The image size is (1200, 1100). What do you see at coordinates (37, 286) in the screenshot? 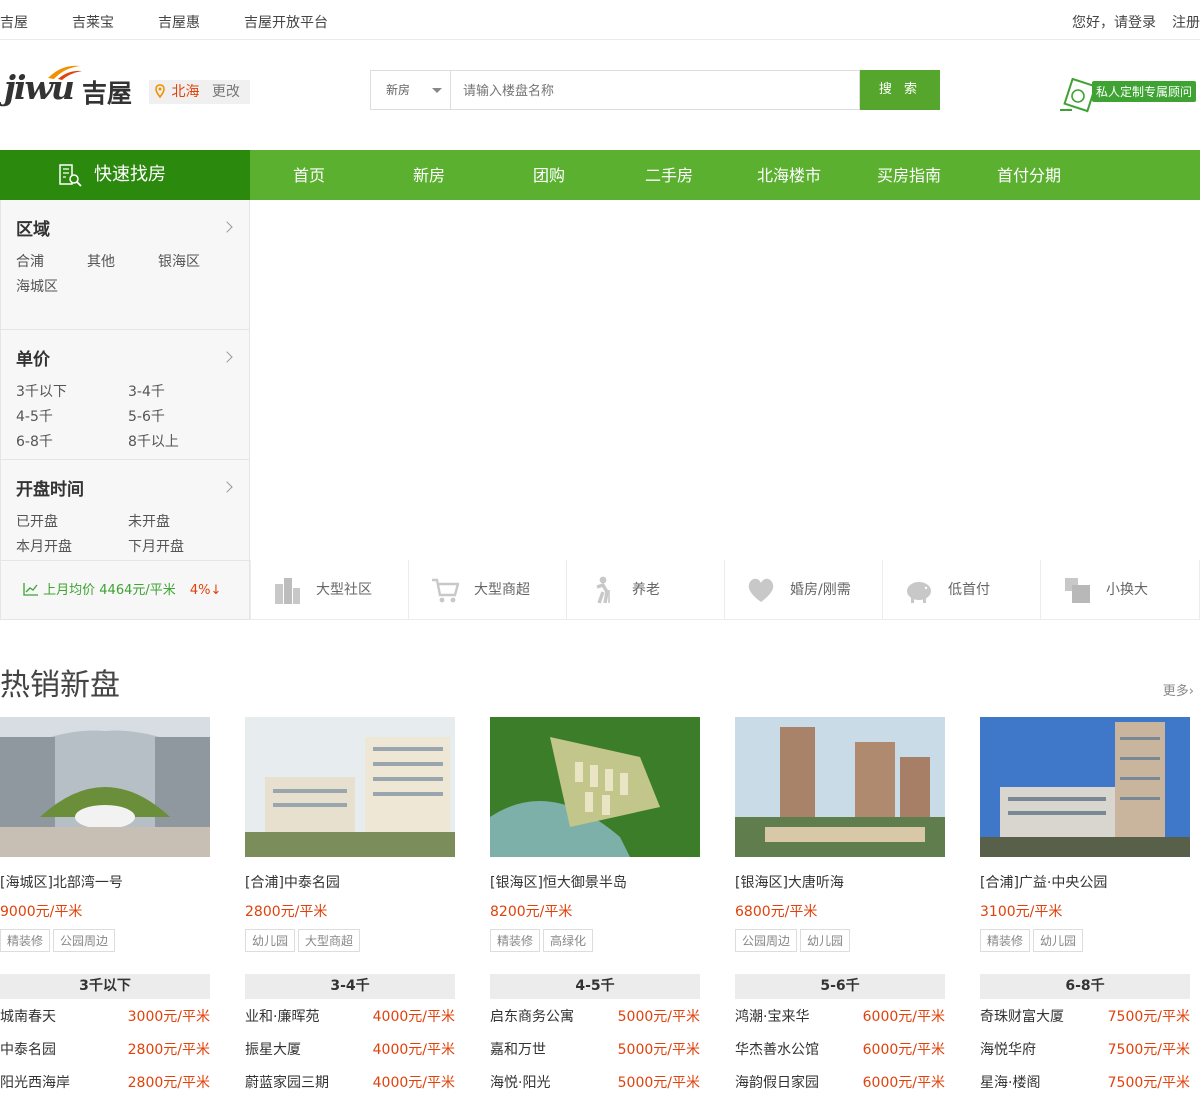
I see `filter-option: 海城区` at bounding box center [37, 286].